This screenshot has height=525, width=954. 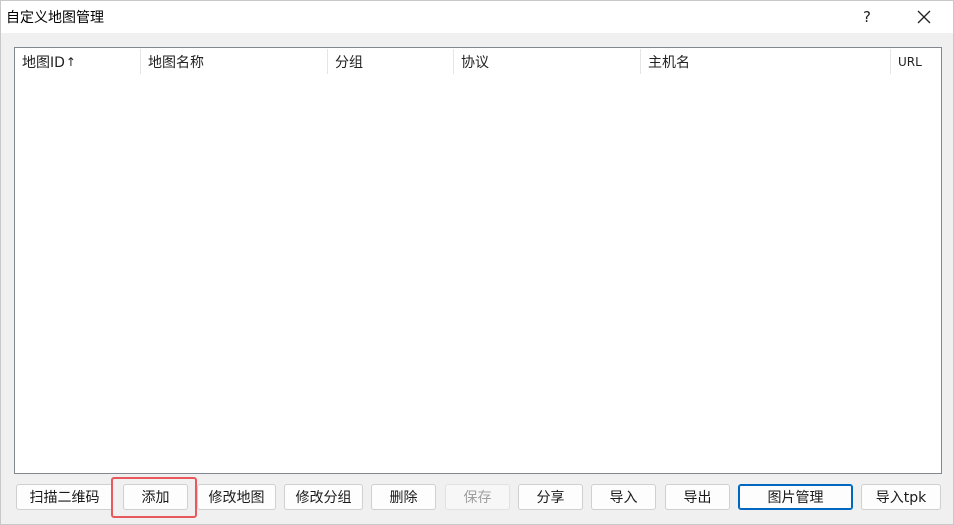 I want to click on dialog-title: 自定义地图管理, so click(x=55, y=18).